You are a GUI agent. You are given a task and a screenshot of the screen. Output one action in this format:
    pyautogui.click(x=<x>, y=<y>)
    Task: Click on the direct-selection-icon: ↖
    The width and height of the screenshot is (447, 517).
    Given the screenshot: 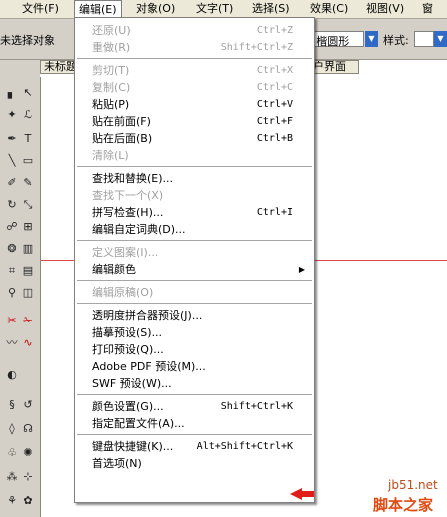 What is the action you would take?
    pyautogui.click(x=28, y=93)
    